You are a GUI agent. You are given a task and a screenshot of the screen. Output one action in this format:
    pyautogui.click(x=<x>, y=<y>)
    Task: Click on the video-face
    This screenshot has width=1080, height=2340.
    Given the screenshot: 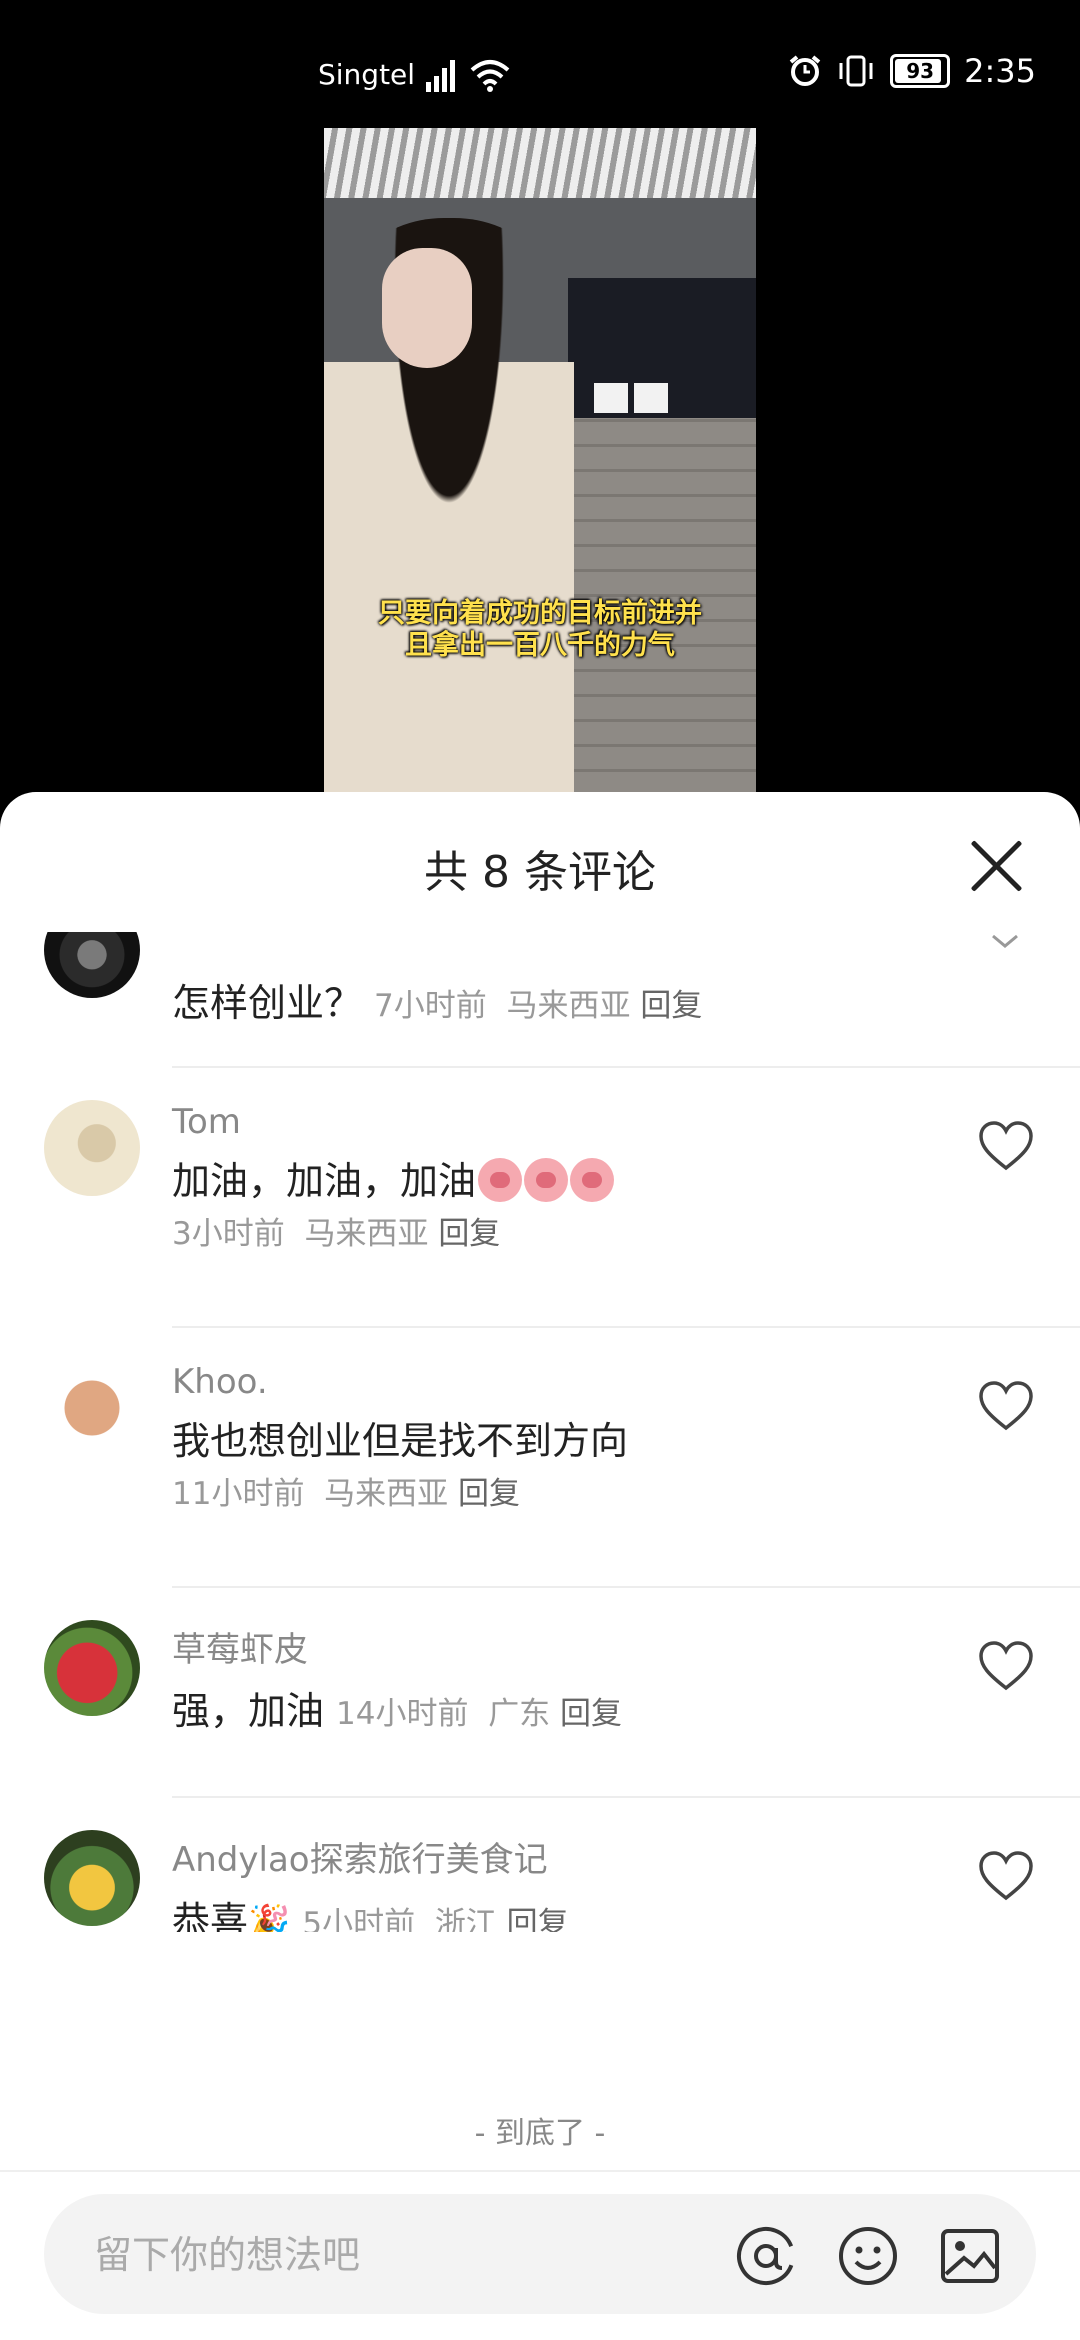 What is the action you would take?
    pyautogui.click(x=427, y=308)
    